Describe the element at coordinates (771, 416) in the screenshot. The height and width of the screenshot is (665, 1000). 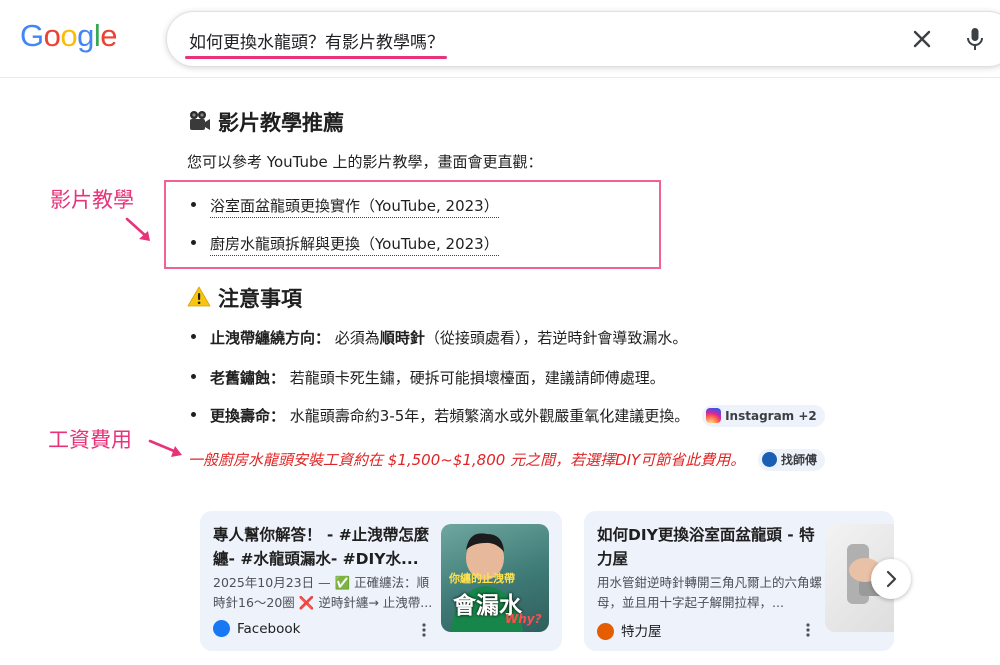
I see `chip-label: Instagram +2` at that location.